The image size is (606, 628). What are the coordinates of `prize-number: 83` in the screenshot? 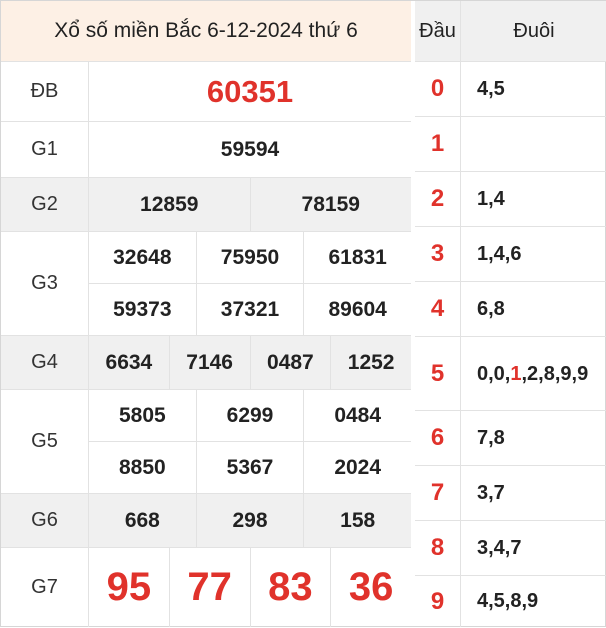 It's located at (290, 587).